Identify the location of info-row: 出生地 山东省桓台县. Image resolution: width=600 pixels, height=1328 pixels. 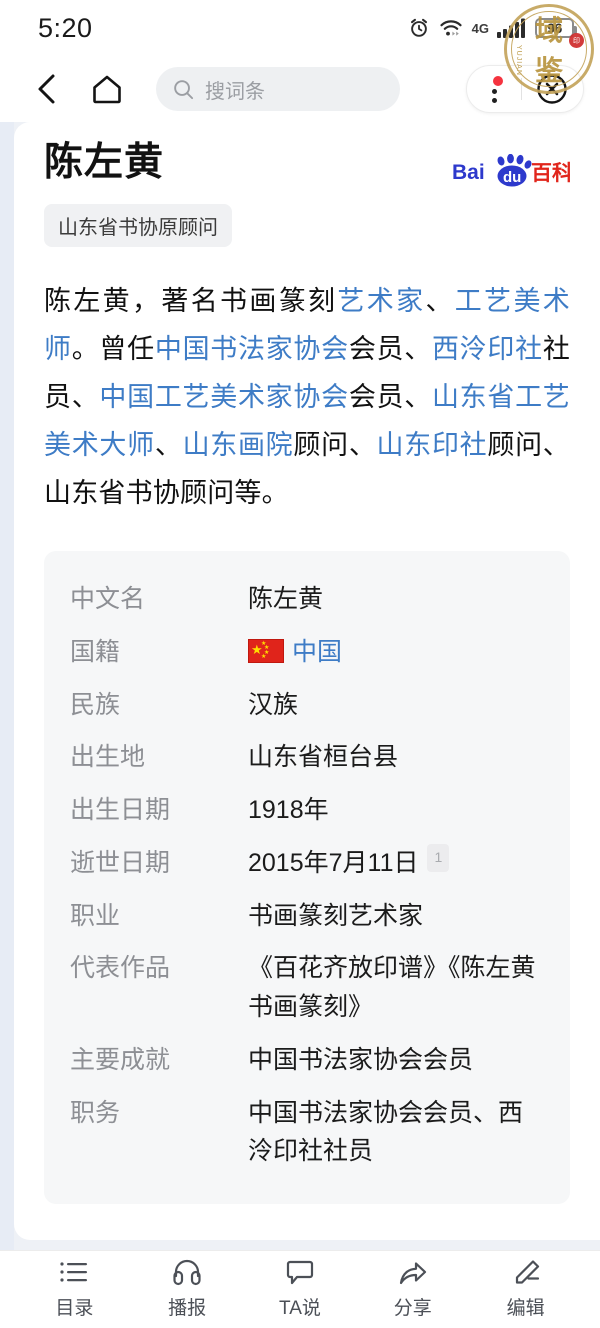
(307, 757).